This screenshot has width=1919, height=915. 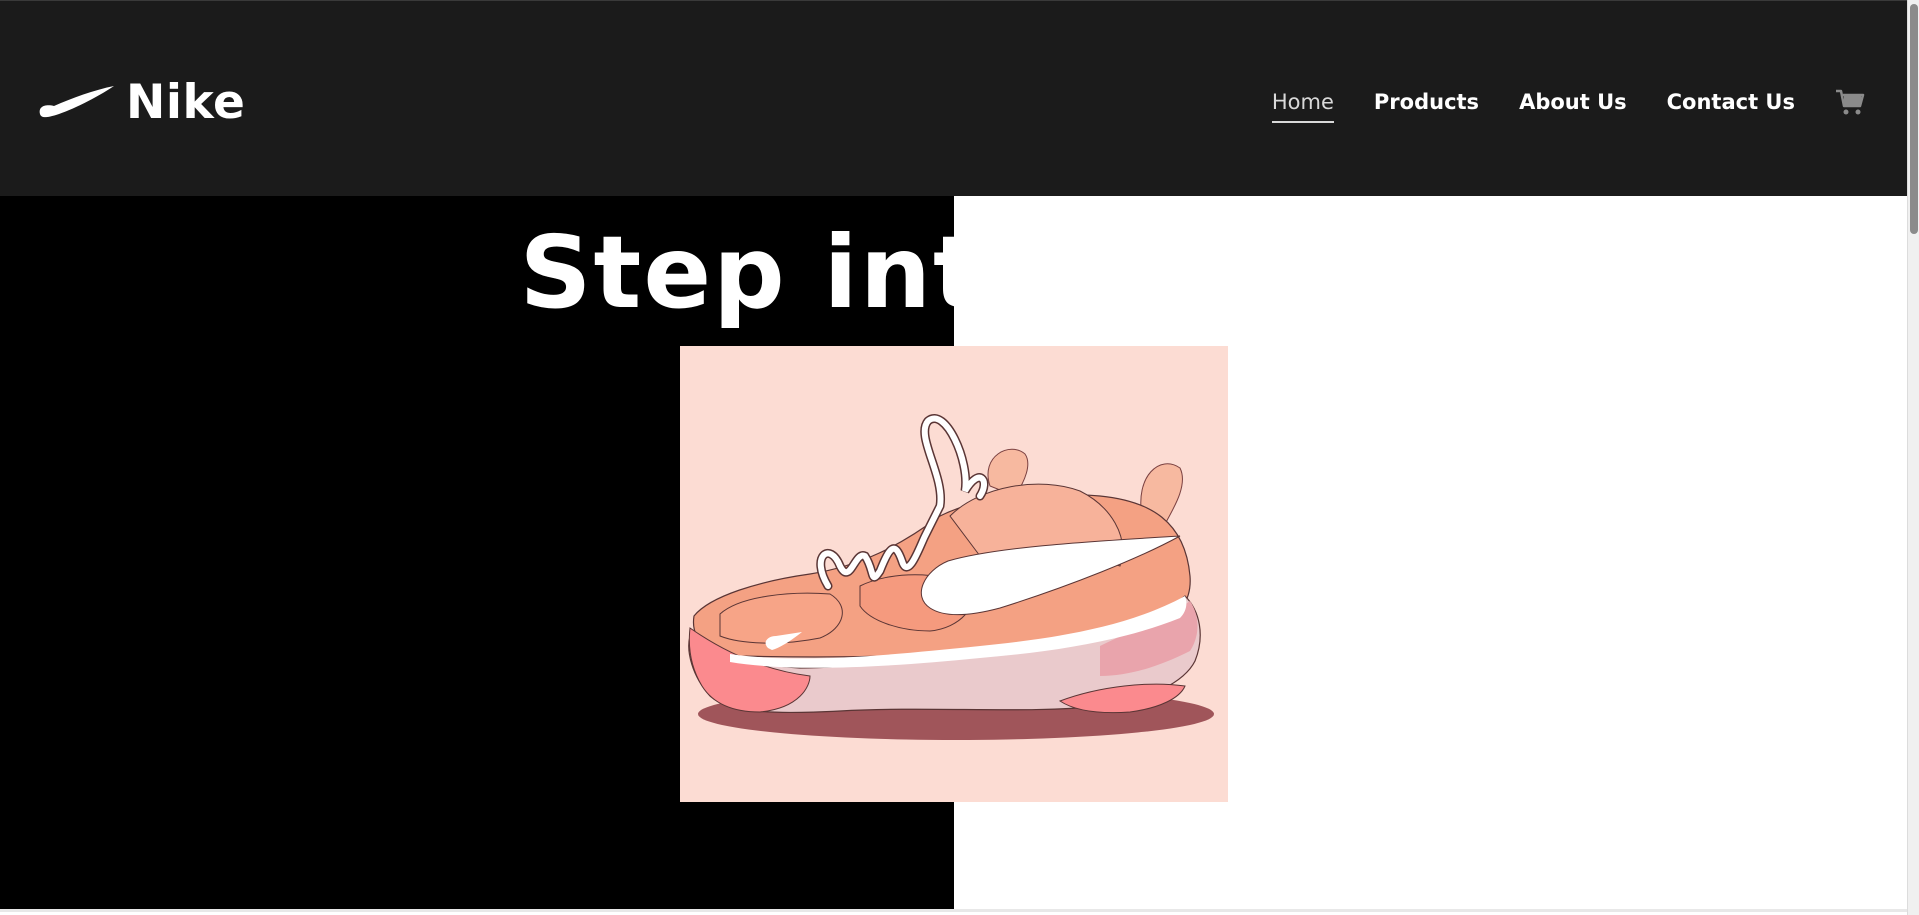 What do you see at coordinates (1426, 102) in the screenshot?
I see `nav-products: Products` at bounding box center [1426, 102].